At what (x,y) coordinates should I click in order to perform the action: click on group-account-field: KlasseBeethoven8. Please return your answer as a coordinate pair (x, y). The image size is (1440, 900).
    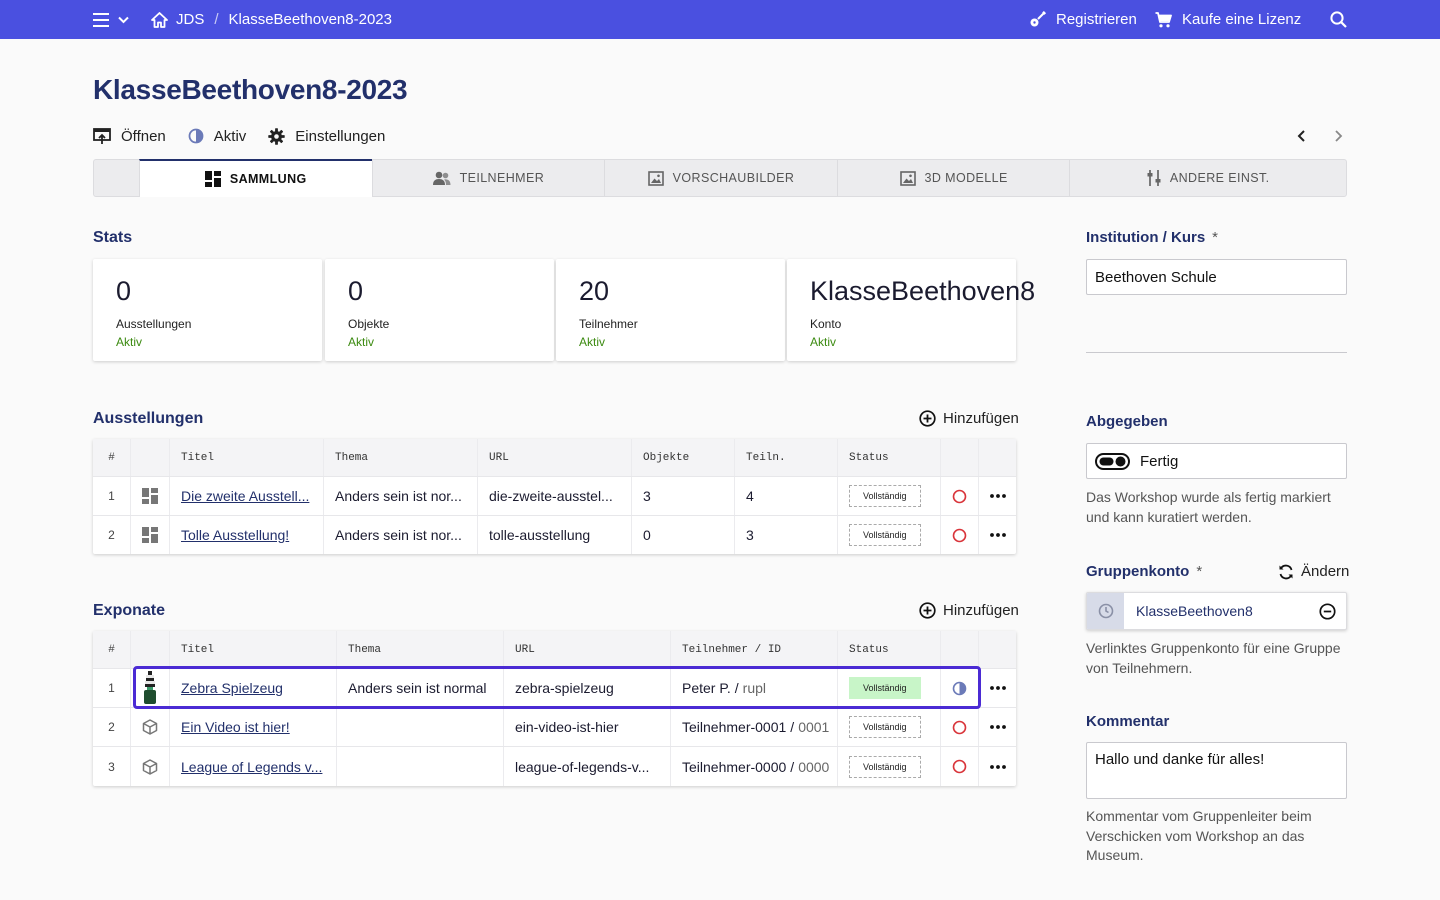
    Looking at the image, I should click on (1216, 611).